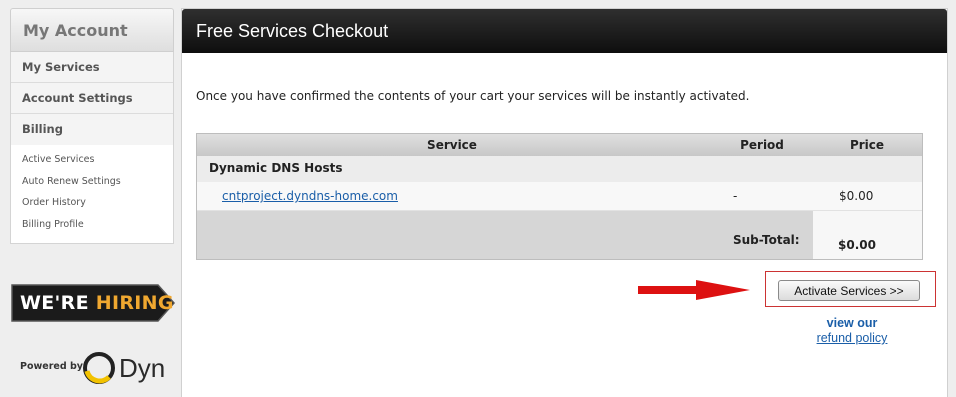 The image size is (956, 397). Describe the element at coordinates (564, 31) in the screenshot. I see `page-title: Free Services Checkout` at that location.